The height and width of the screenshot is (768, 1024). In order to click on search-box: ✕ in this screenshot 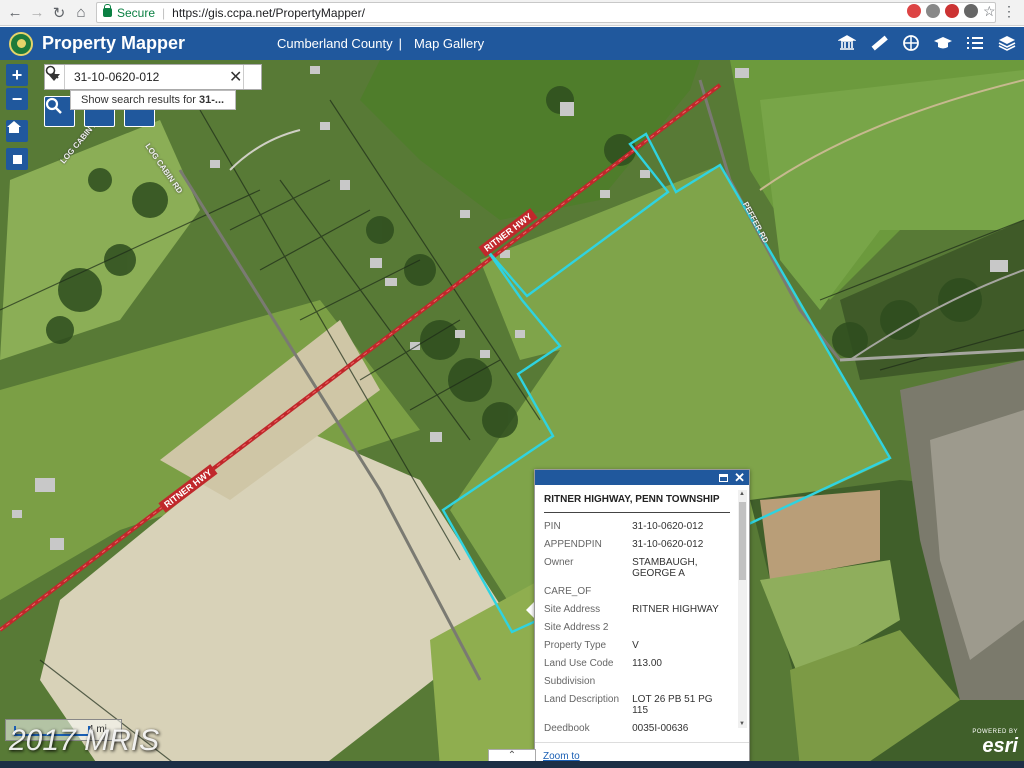, I will do `click(153, 77)`.